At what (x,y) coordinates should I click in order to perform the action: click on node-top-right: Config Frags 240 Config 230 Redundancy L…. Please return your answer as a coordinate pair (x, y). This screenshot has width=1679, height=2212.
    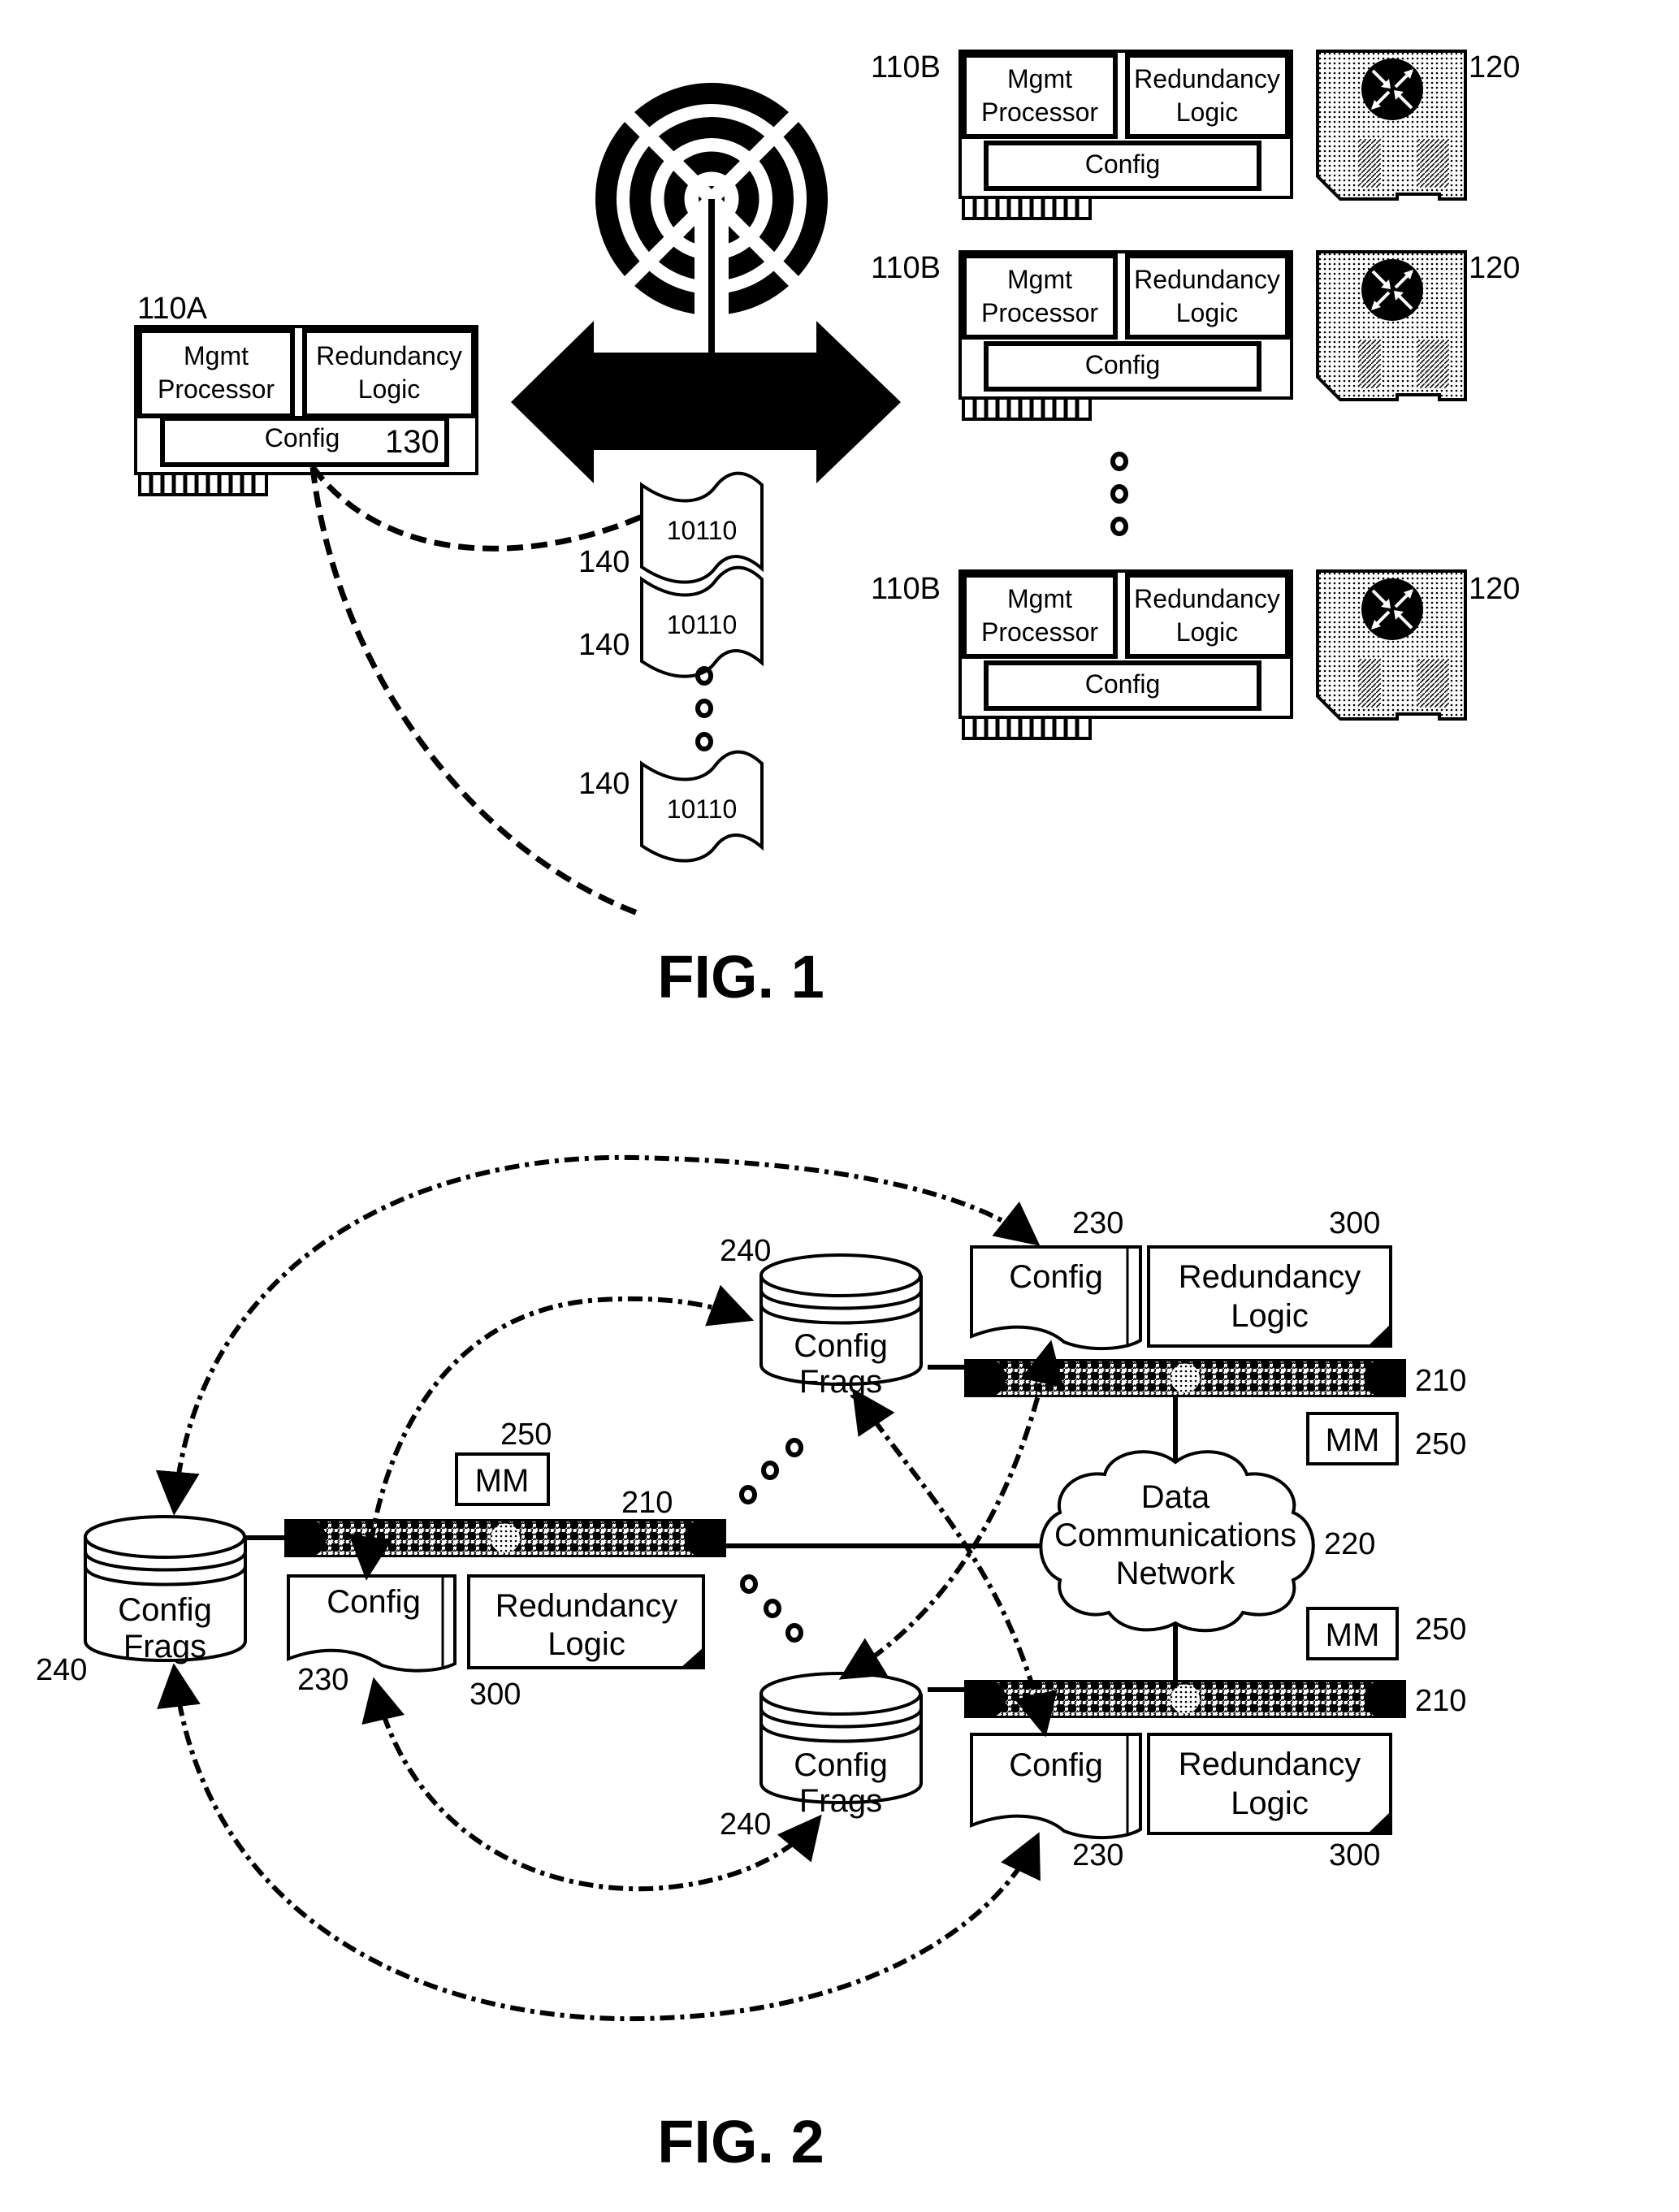
    Looking at the image, I should click on (1093, 1335).